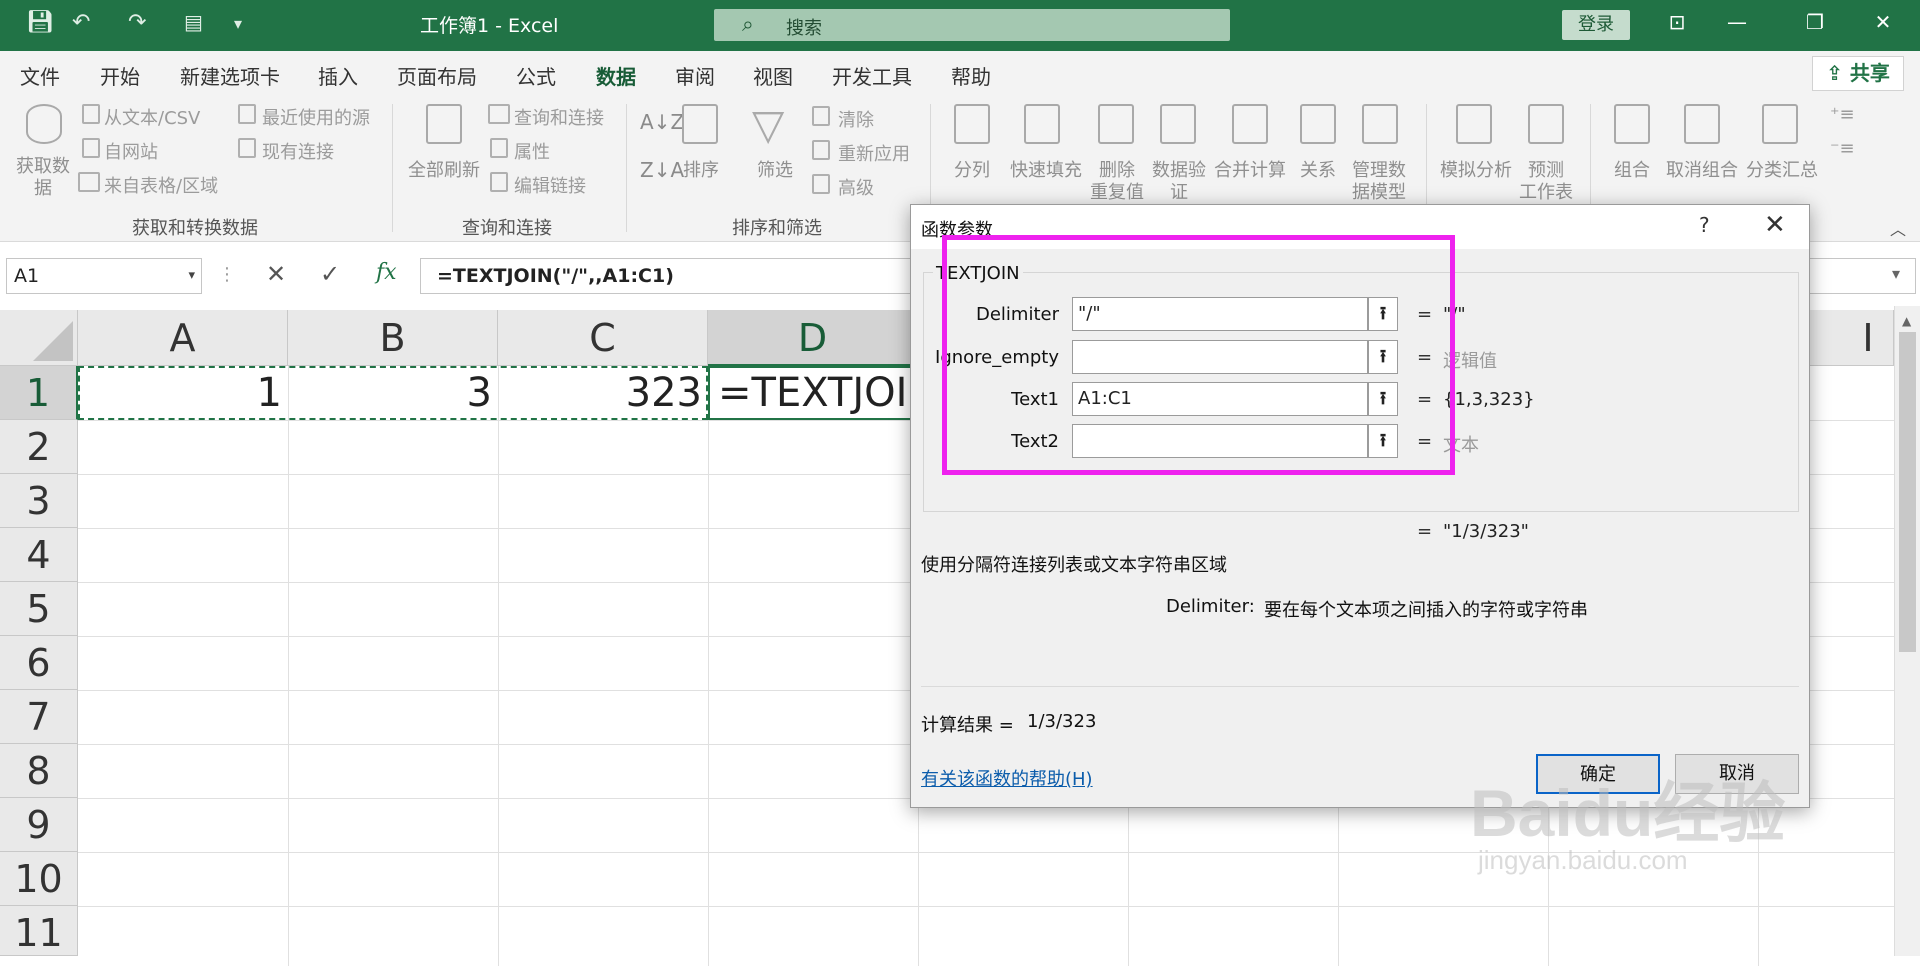 This screenshot has height=966, width=1920. Describe the element at coordinates (559, 117) in the screenshot. I see `queries-connections-button: 查询和连接` at that location.